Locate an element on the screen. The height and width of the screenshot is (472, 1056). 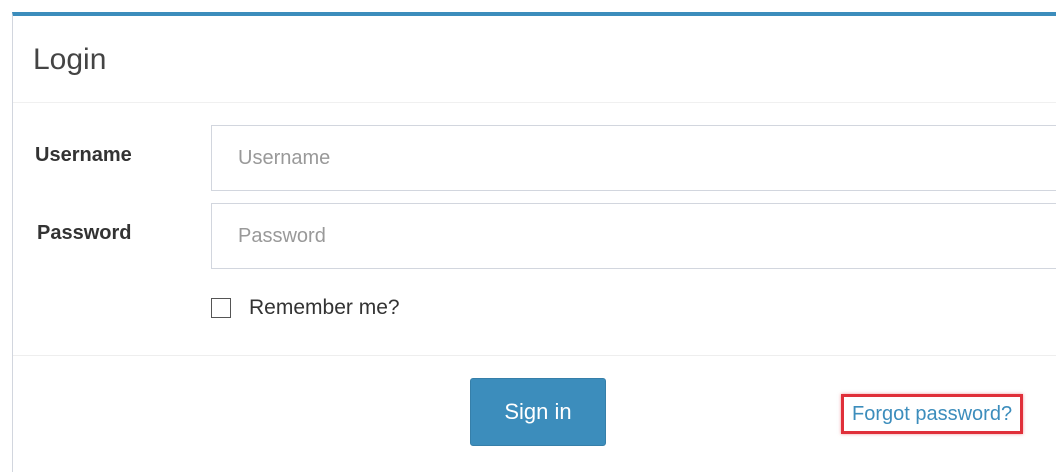
password-input is located at coordinates (633, 236).